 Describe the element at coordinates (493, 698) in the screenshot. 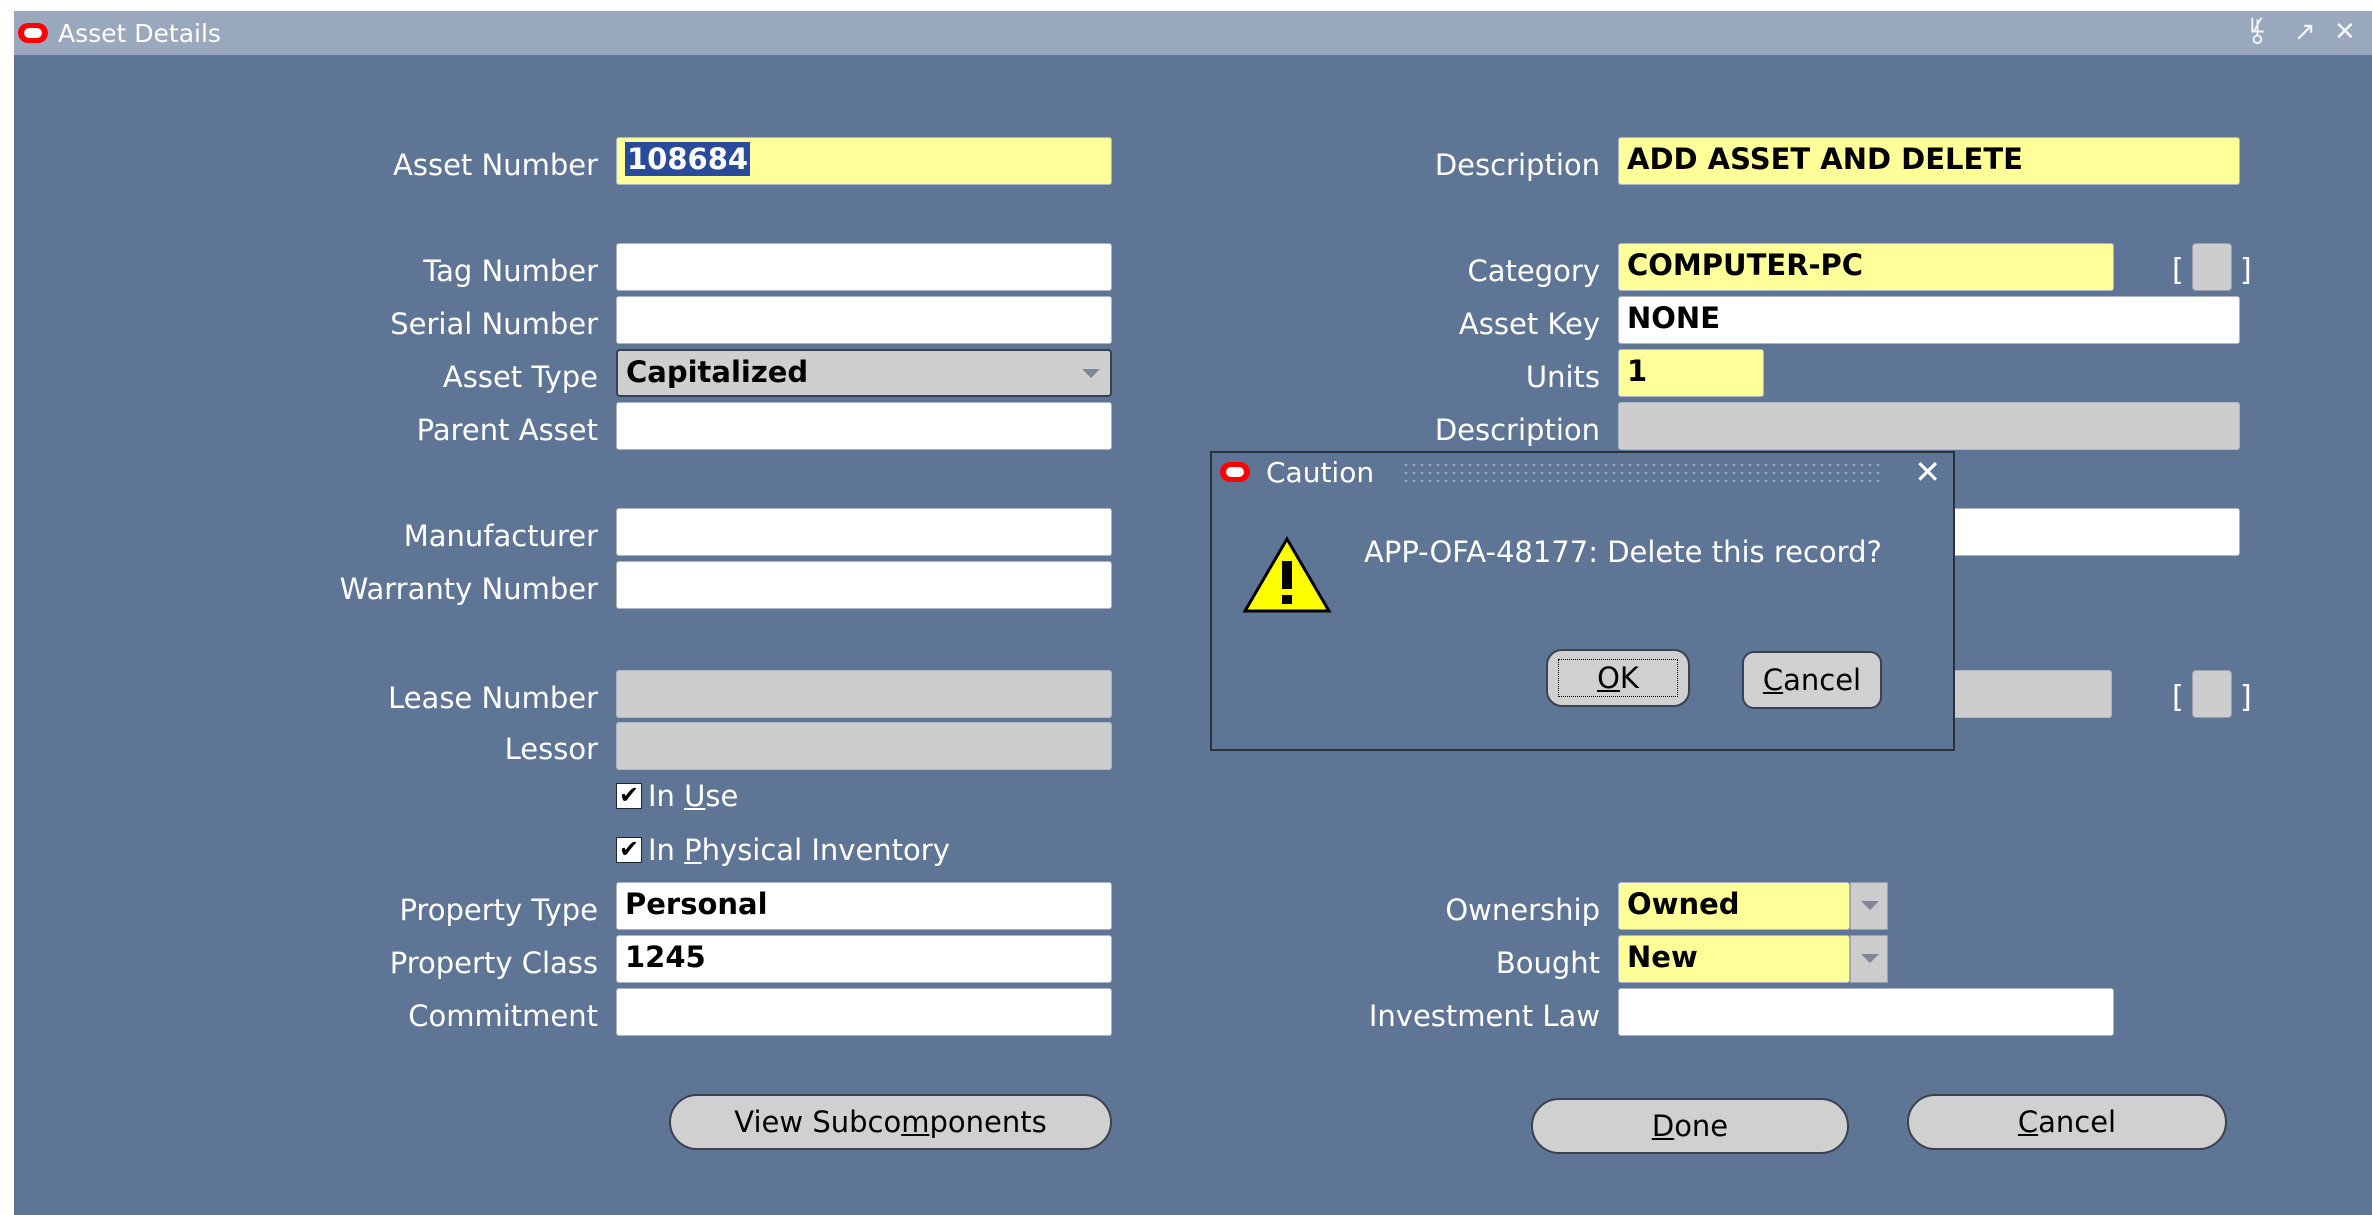

I see `lease-number-label: Lease Number` at that location.